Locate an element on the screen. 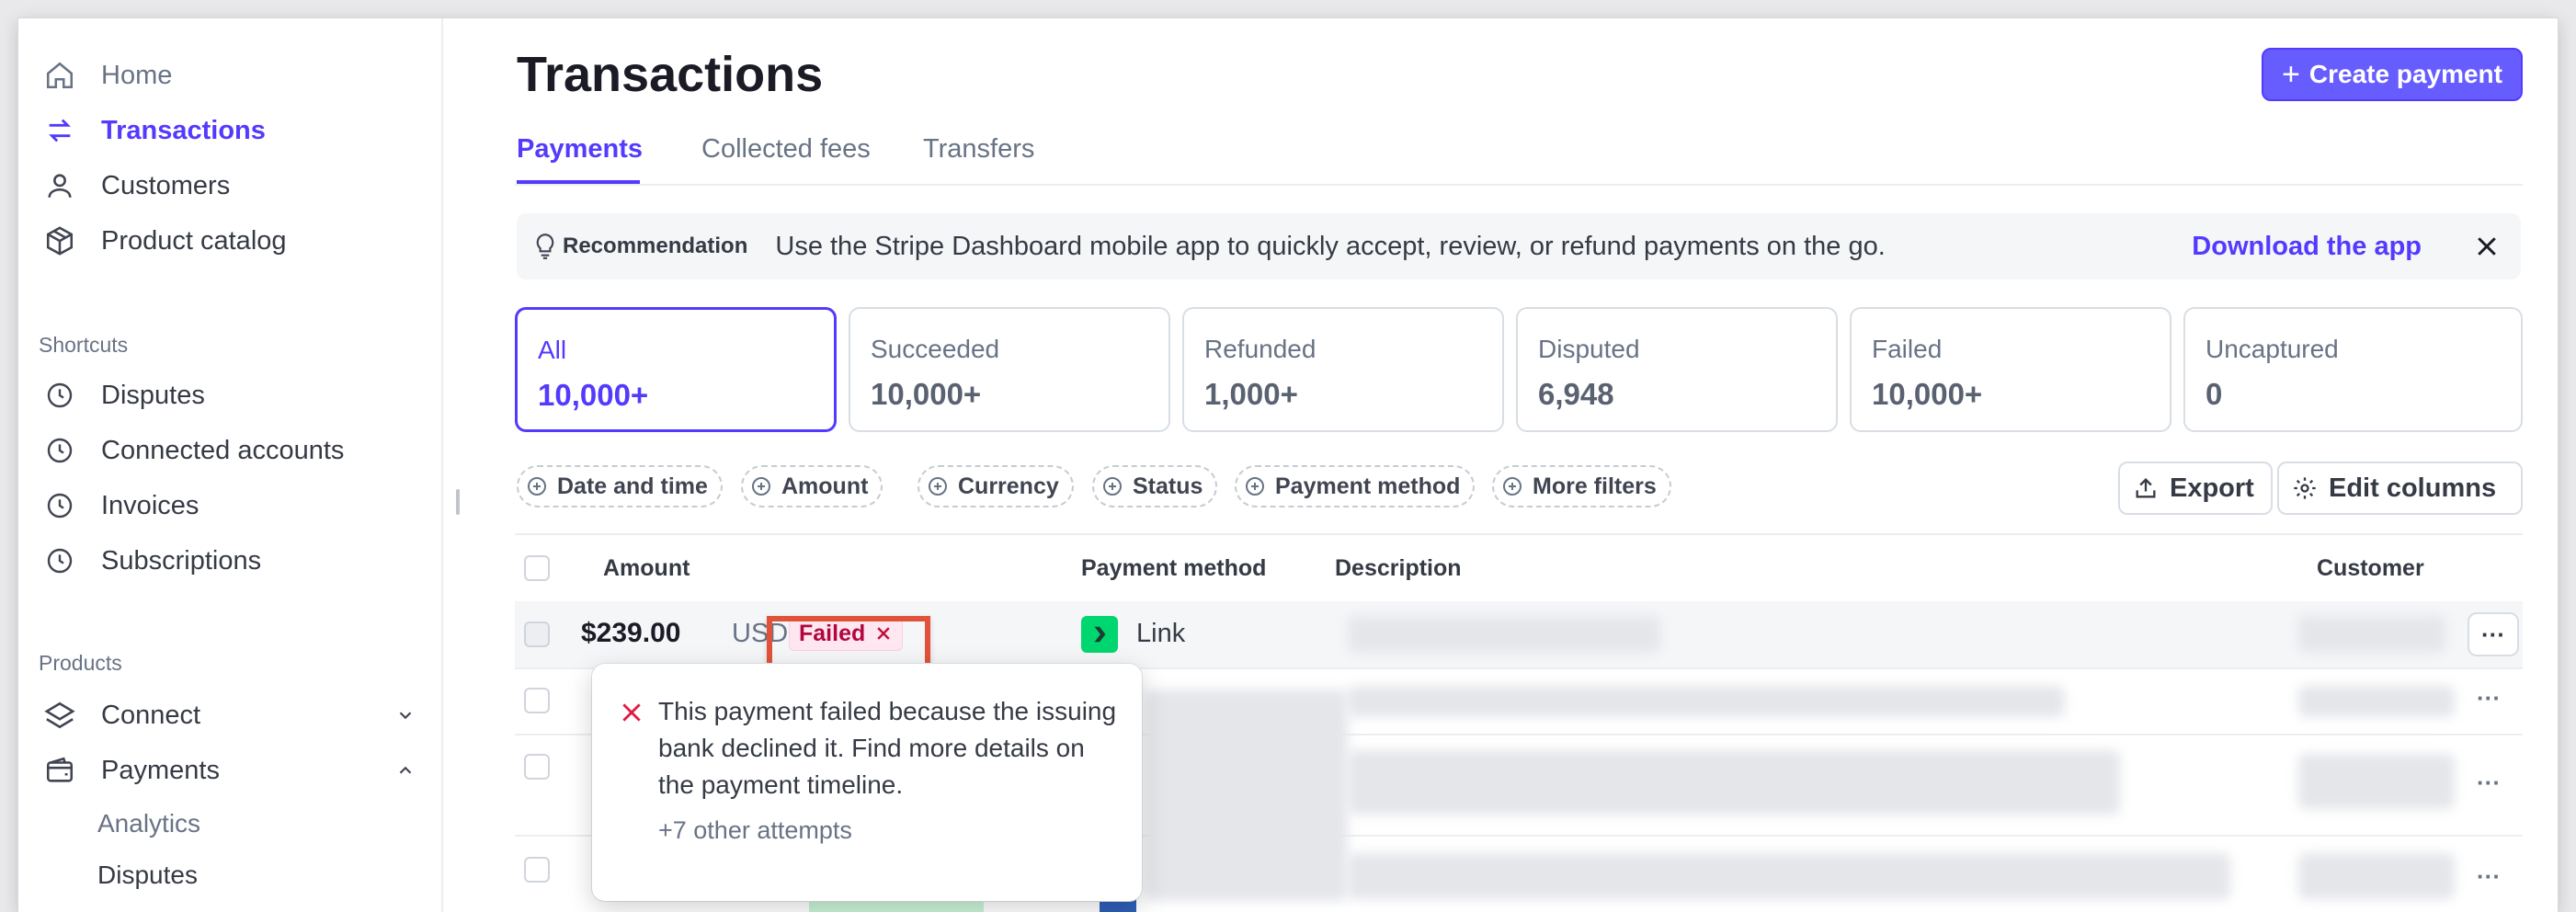 The height and width of the screenshot is (912, 2576). link-logo-icon is located at coordinates (1099, 634).